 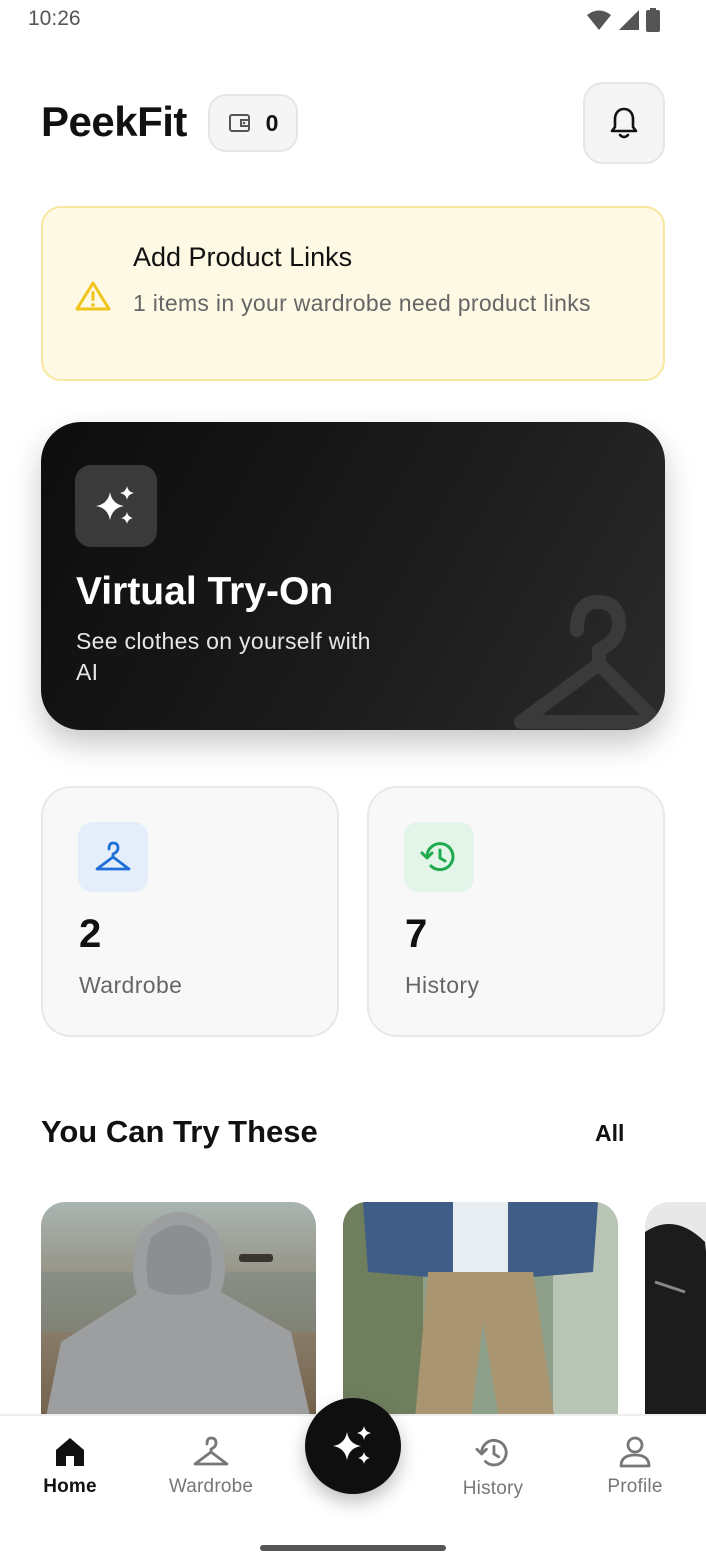 I want to click on nav-item-home: Home, so click(x=70, y=1467).